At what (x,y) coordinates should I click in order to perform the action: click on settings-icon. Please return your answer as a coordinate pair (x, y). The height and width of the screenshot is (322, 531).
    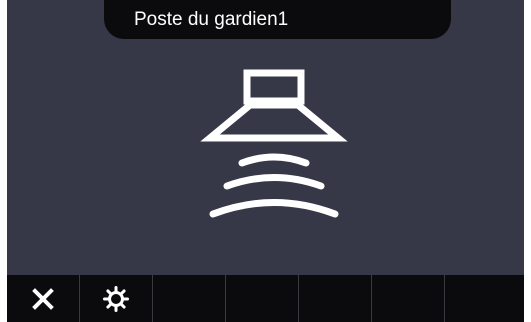
    Looking at the image, I should click on (116, 298).